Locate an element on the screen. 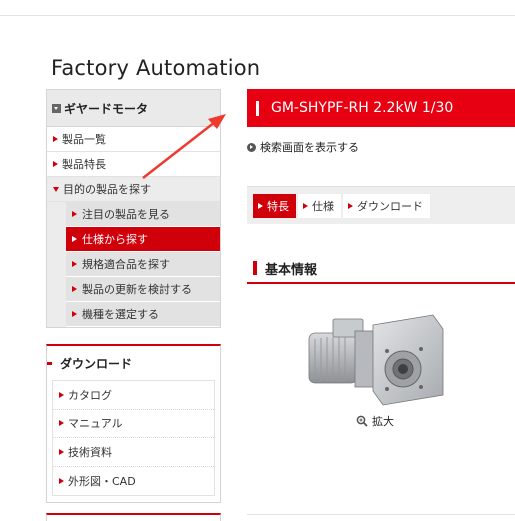 This screenshot has height=521, width=515. tab-label: 仕様 is located at coordinates (323, 206).